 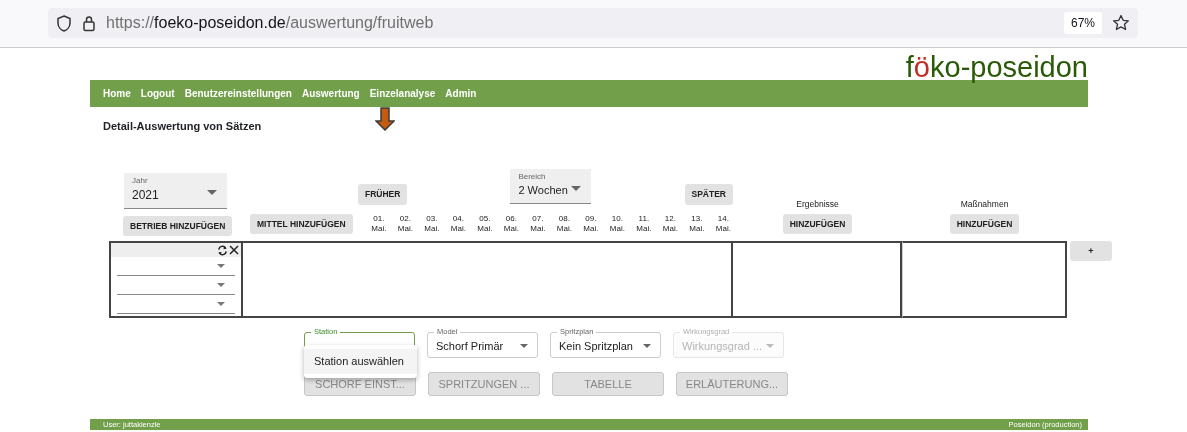 I want to click on date-label: 02. Mai., so click(x=405, y=224).